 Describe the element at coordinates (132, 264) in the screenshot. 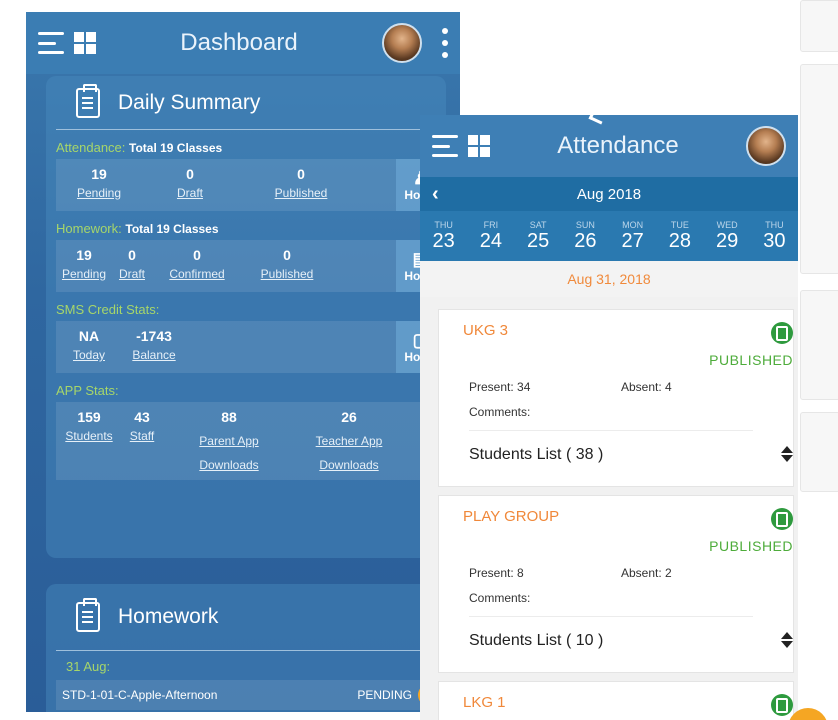

I see `stat-homework-draft: 0 Draft` at that location.